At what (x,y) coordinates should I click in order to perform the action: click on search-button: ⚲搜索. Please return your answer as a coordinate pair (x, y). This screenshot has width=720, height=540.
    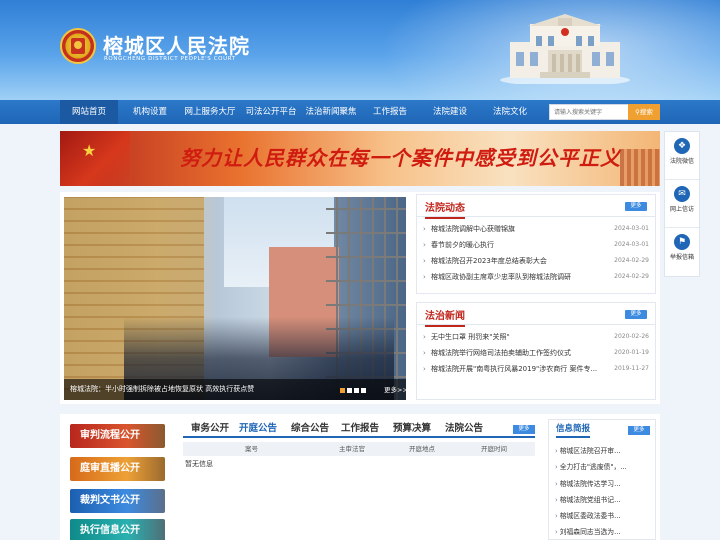
    Looking at the image, I should click on (644, 112).